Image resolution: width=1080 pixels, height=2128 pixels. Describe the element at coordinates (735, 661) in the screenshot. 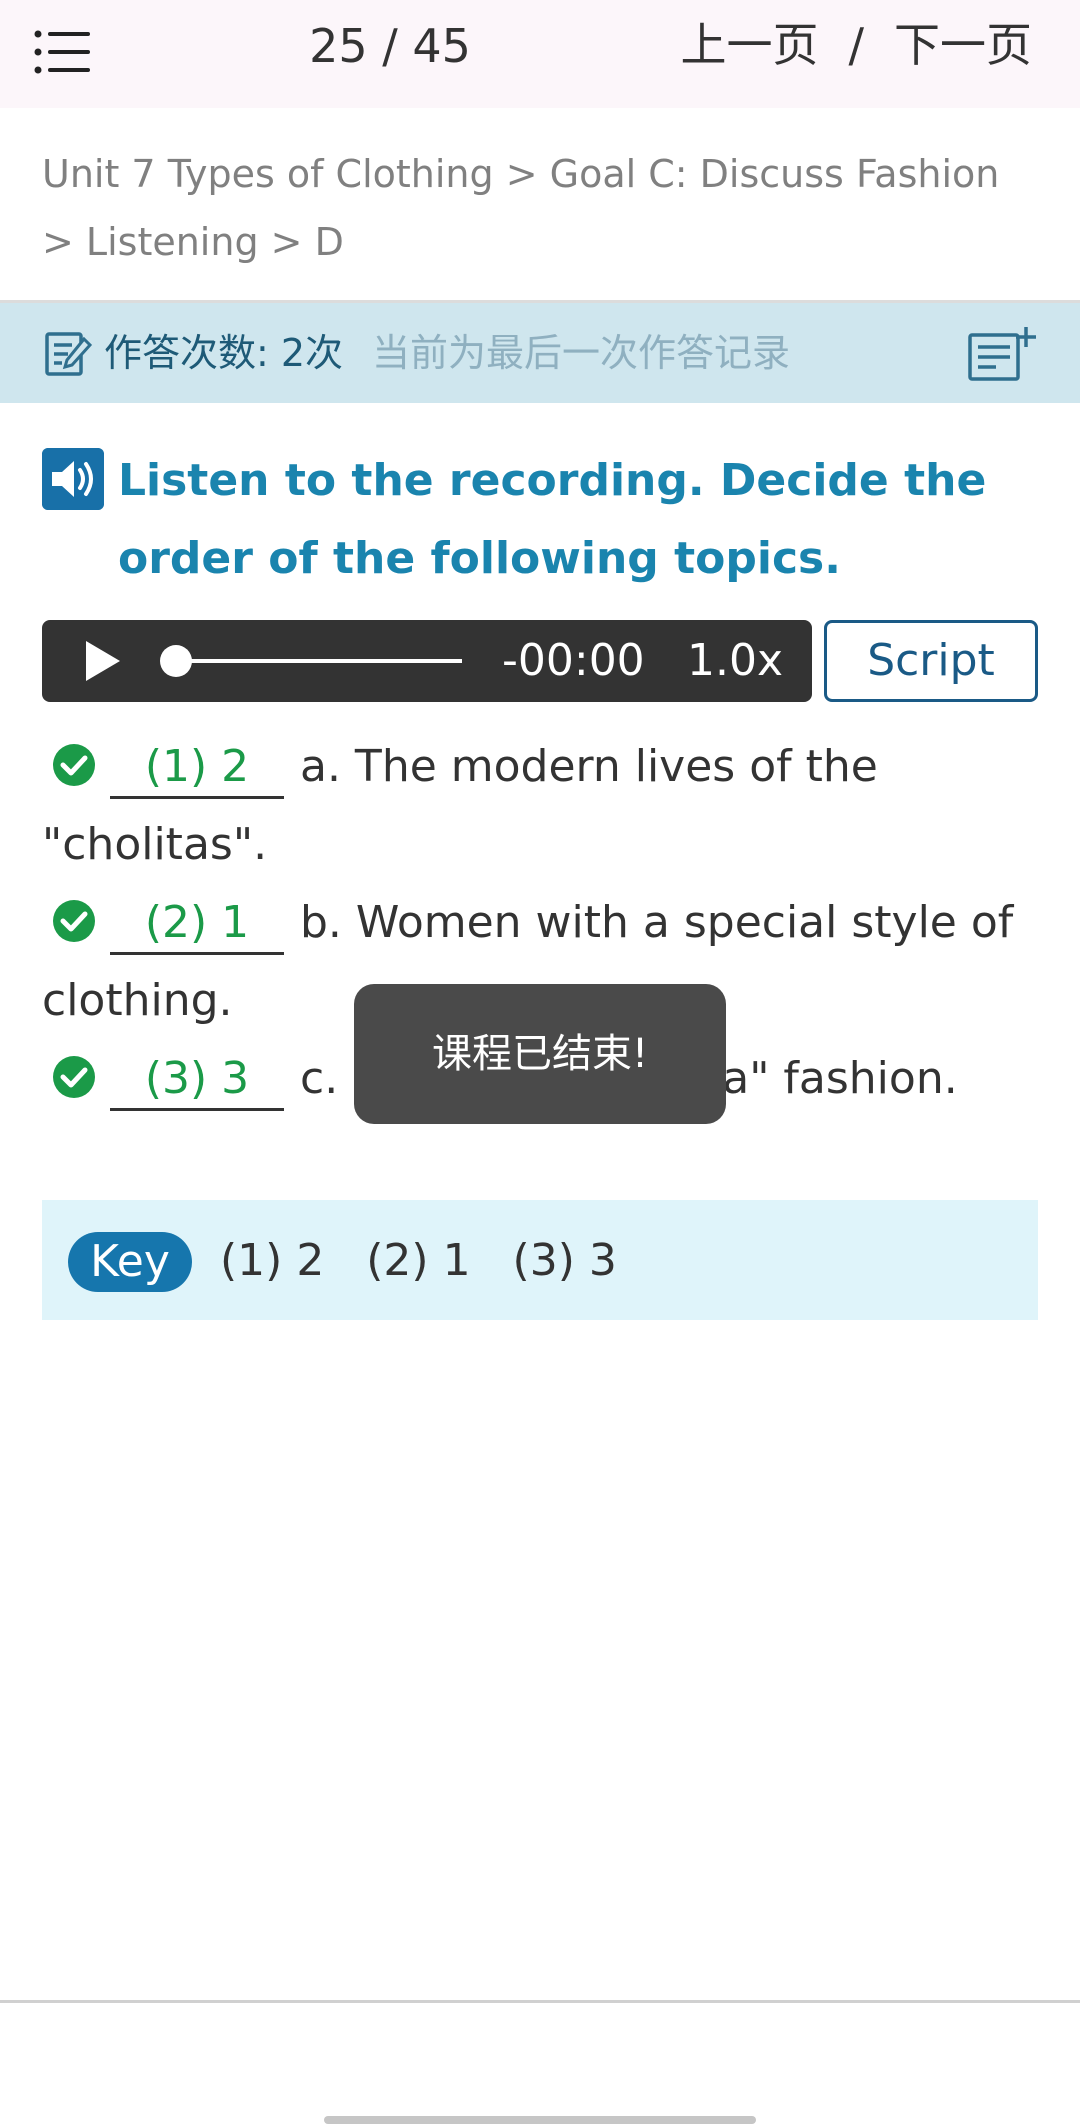

I see `playback-speed: 1.0x` at that location.